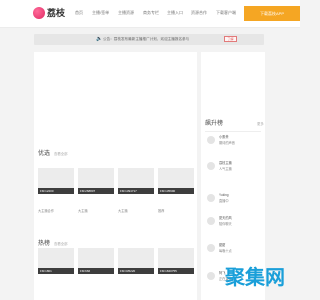  Describe the element at coordinates (226, 13) in the screenshot. I see `nav-item-client: 下载客户端` at that location.